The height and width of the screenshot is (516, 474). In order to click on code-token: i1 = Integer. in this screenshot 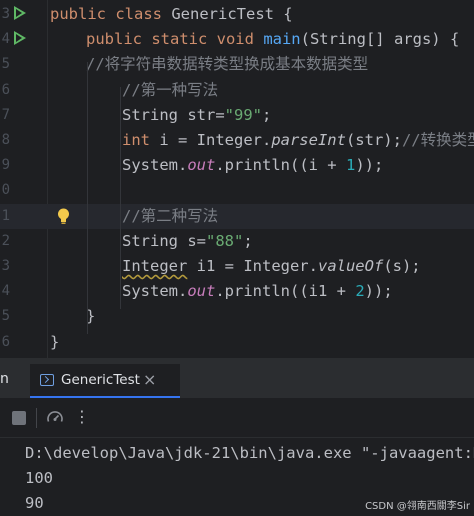, I will do `click(252, 266)`.